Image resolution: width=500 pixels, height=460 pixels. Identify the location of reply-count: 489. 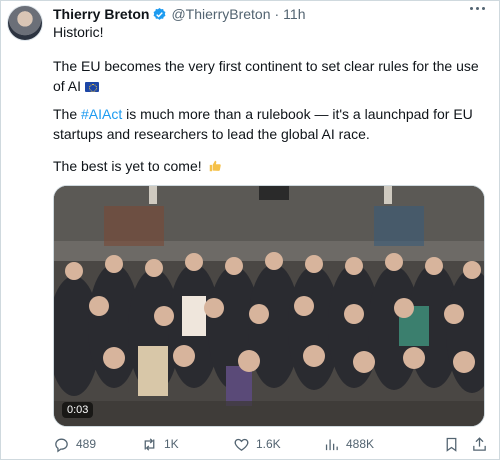
(86, 444).